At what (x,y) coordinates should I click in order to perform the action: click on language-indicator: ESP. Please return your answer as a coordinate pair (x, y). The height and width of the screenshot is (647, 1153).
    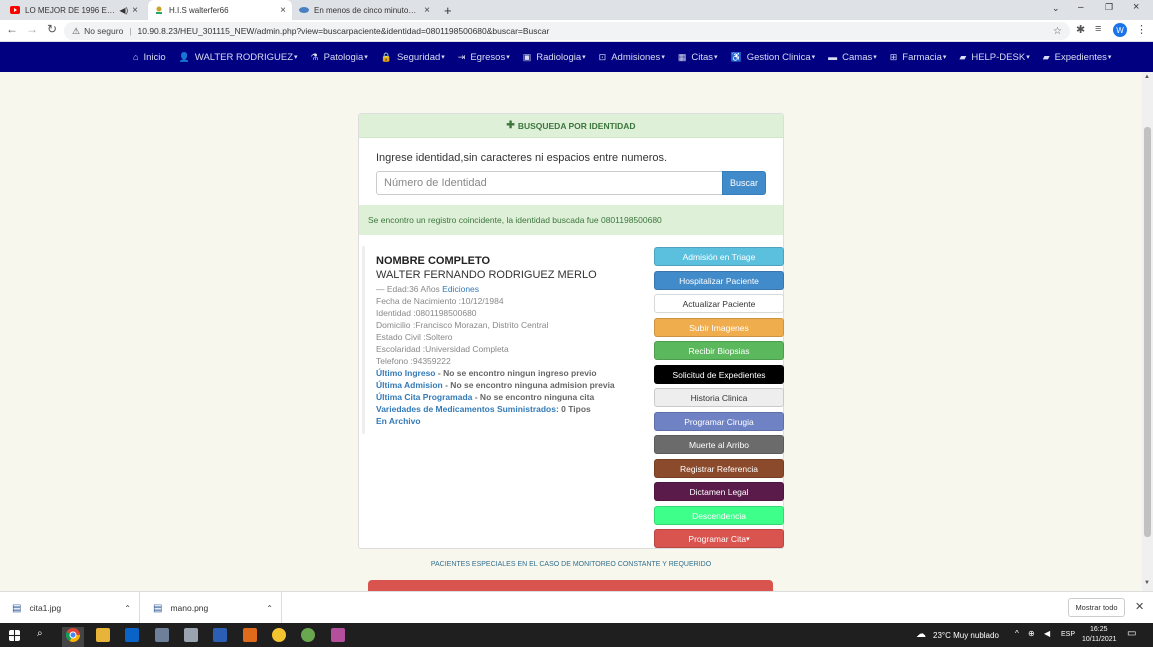
    Looking at the image, I should click on (1068, 634).